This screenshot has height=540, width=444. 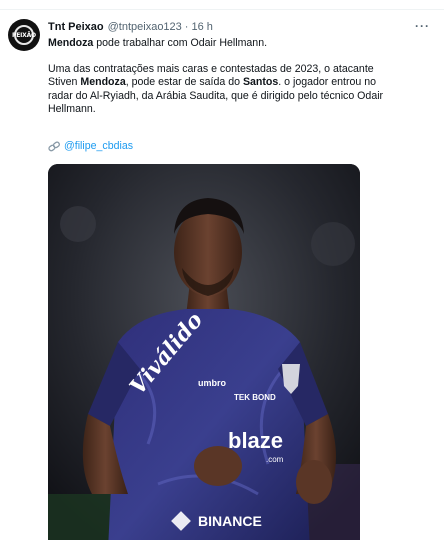 What do you see at coordinates (239, 27) in the screenshot?
I see `tweet-header: Tnt Peixao @tntpeixao123 · 16 h ···` at bounding box center [239, 27].